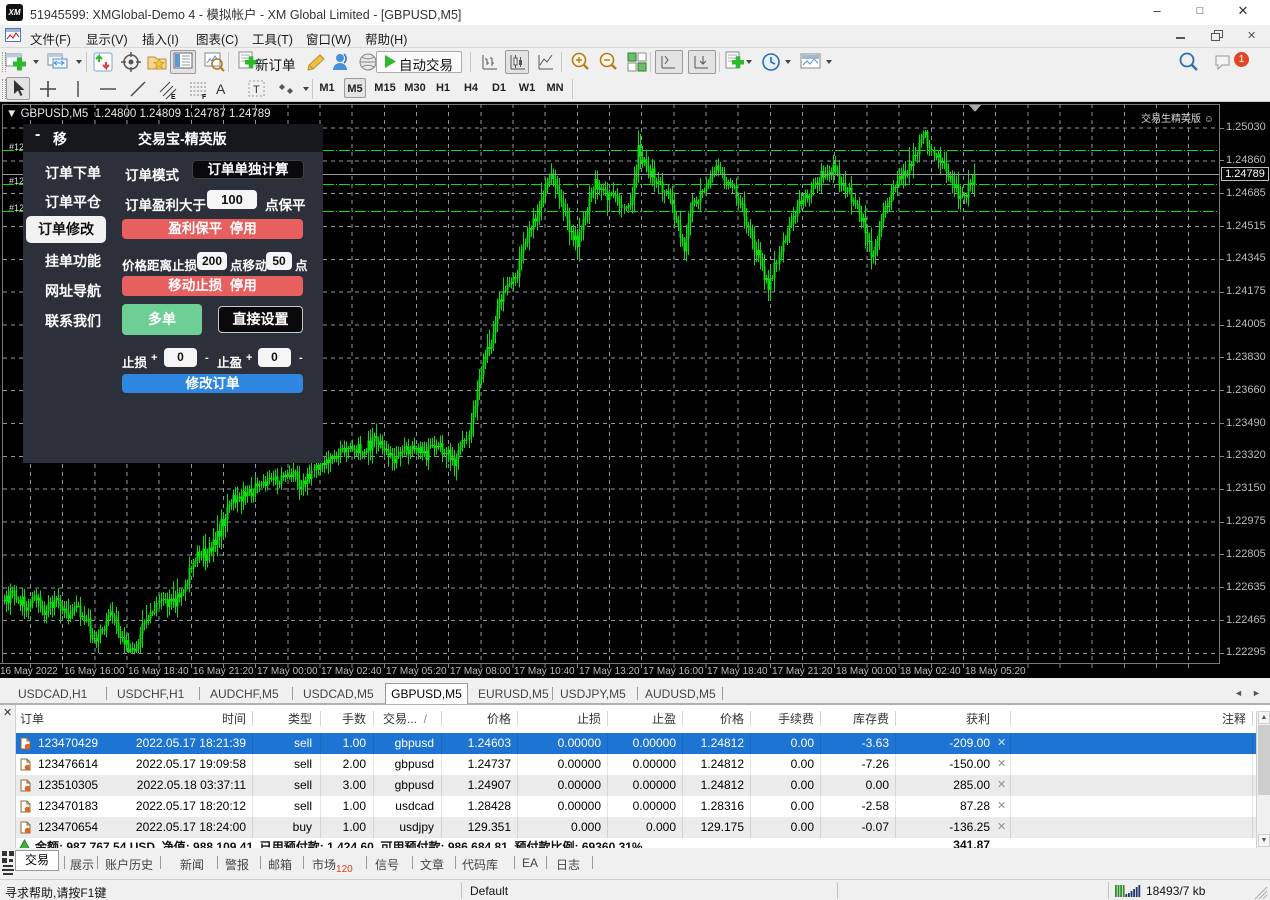 This screenshot has width=1270, height=900. I want to click on svg-text: T, so click(256, 90).